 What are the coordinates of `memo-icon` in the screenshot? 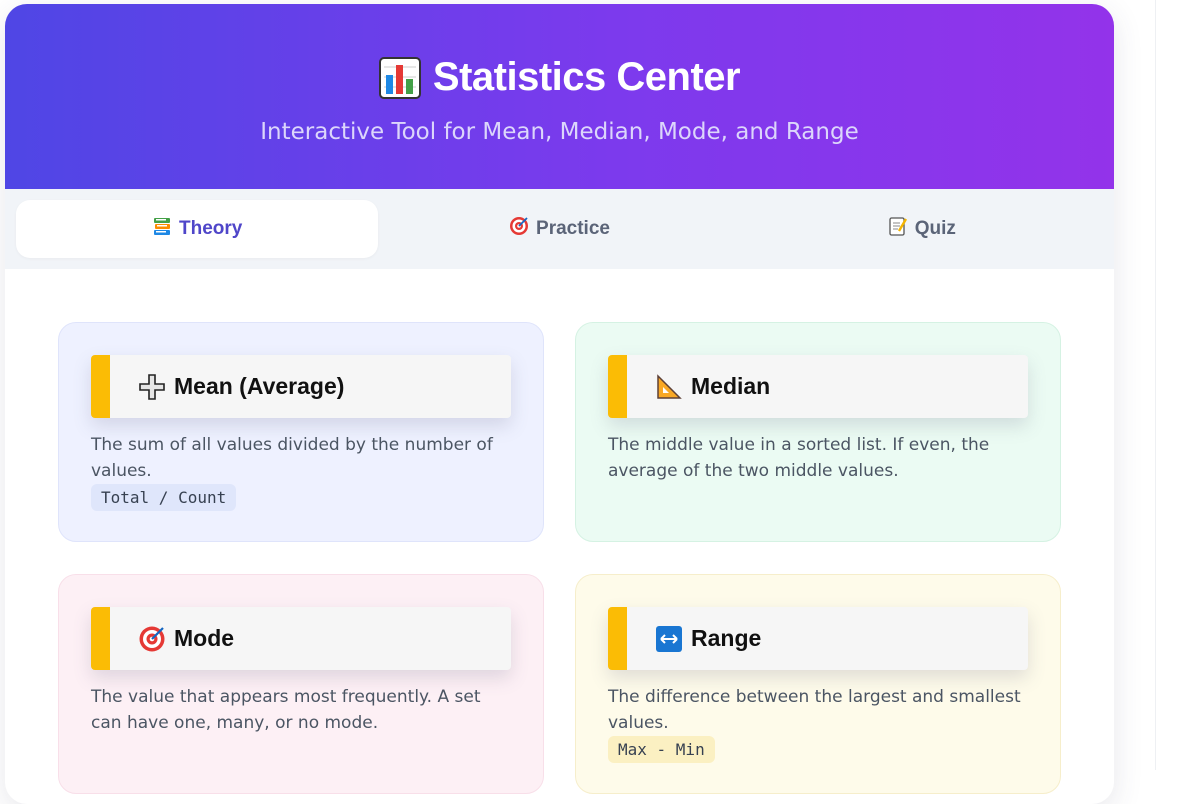 It's located at (898, 229).